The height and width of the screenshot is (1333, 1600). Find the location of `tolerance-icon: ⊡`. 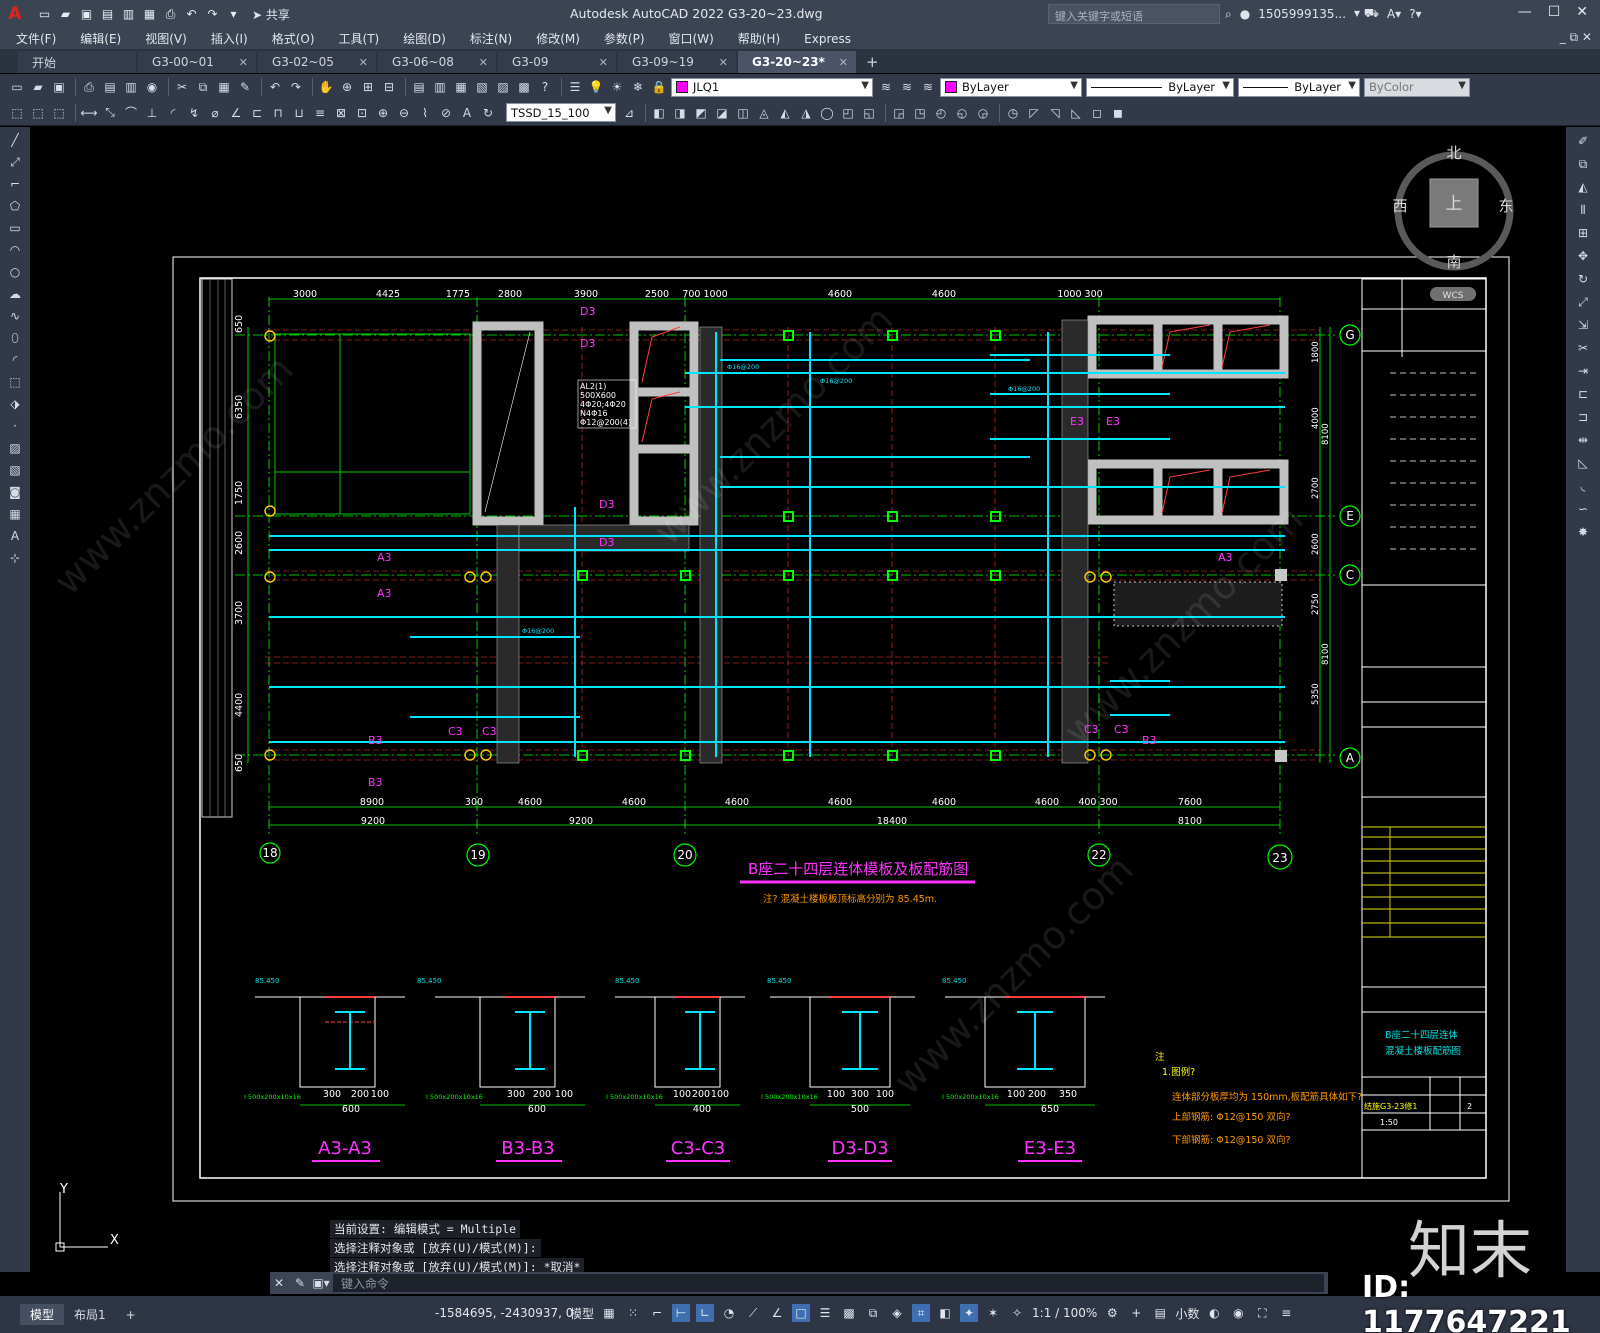

tolerance-icon: ⊡ is located at coordinates (362, 113).